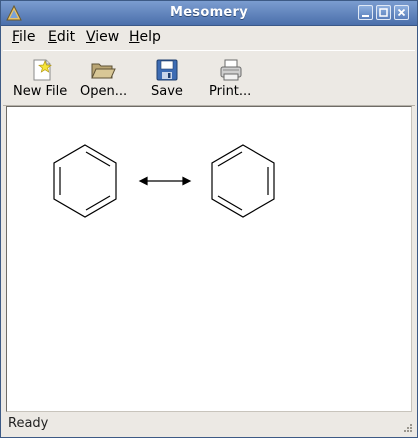 Image resolution: width=418 pixels, height=438 pixels. Describe the element at coordinates (209, 424) in the screenshot. I see `status-bar: Ready` at that location.